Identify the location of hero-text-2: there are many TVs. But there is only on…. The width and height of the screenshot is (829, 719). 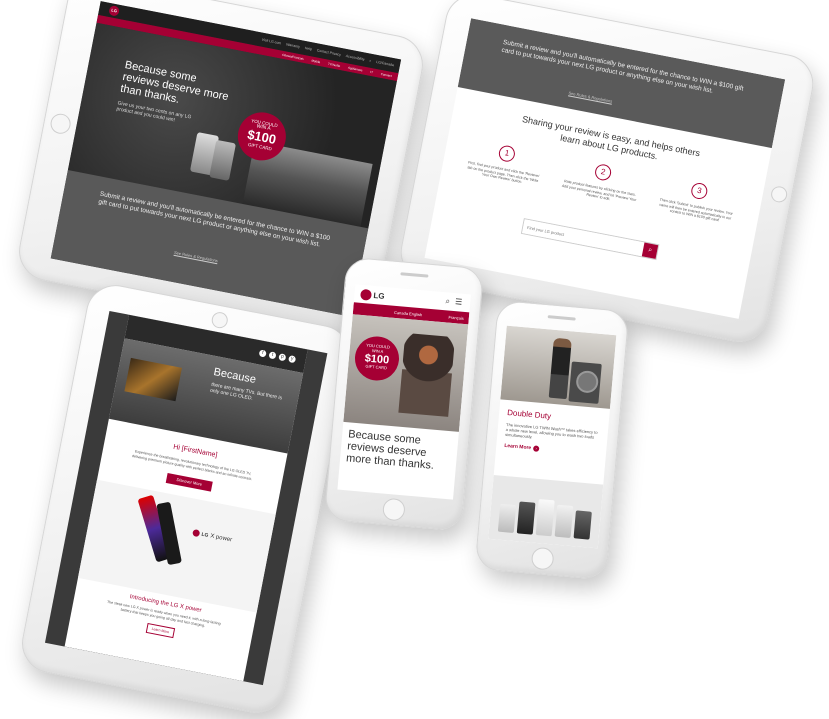
(246, 391).